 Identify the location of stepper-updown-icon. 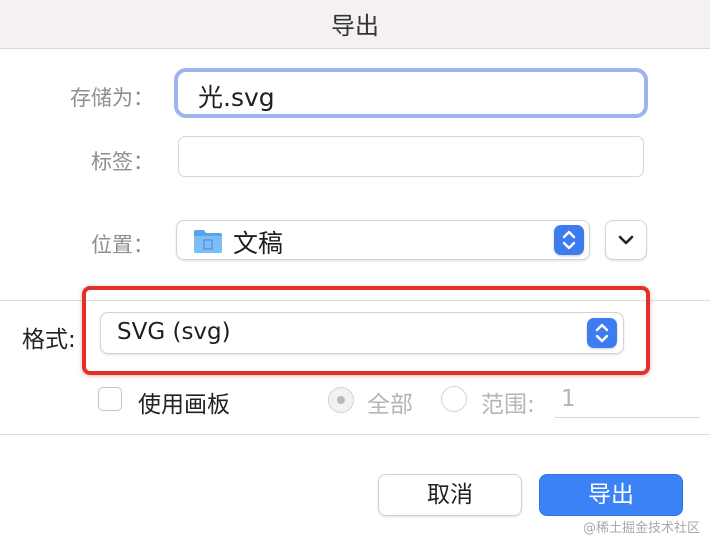
(569, 240).